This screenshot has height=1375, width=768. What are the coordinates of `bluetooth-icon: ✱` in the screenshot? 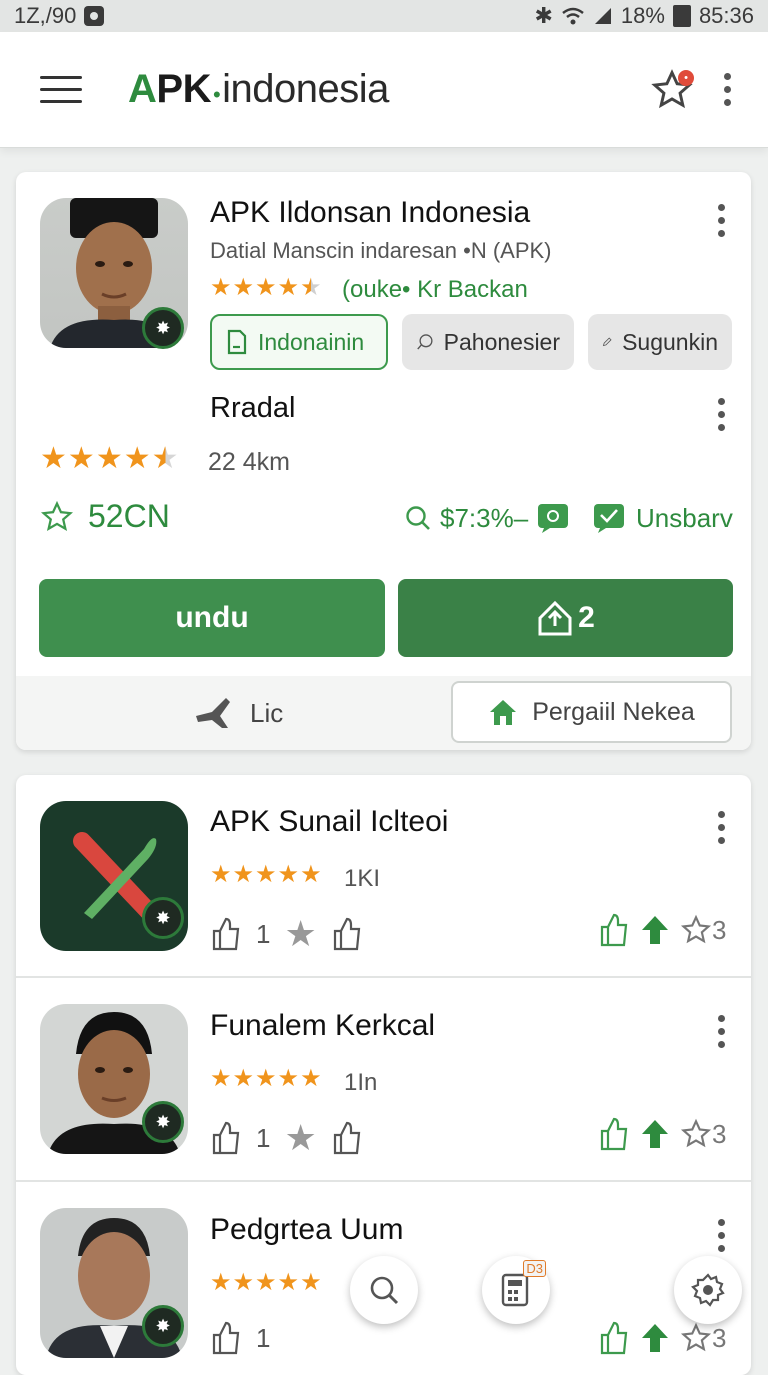 It's located at (543, 15).